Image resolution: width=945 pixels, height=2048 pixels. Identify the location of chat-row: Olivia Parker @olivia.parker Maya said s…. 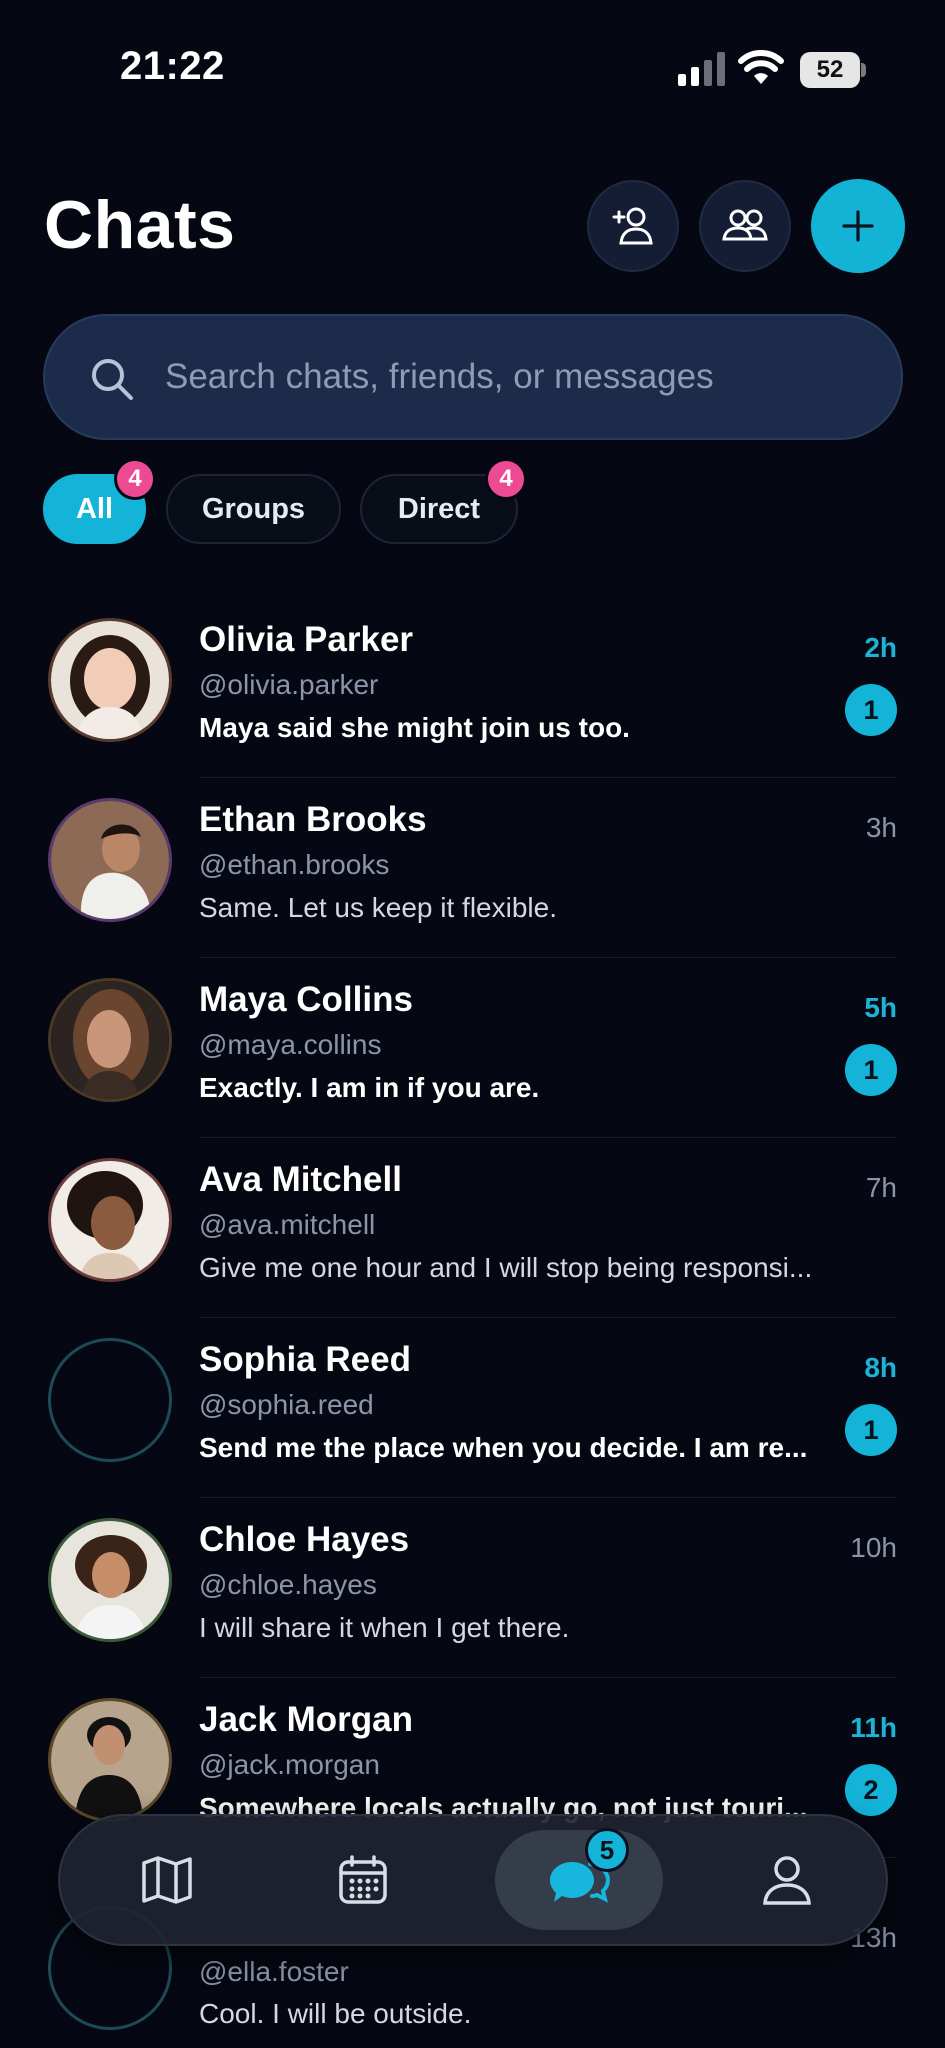
(472, 688).